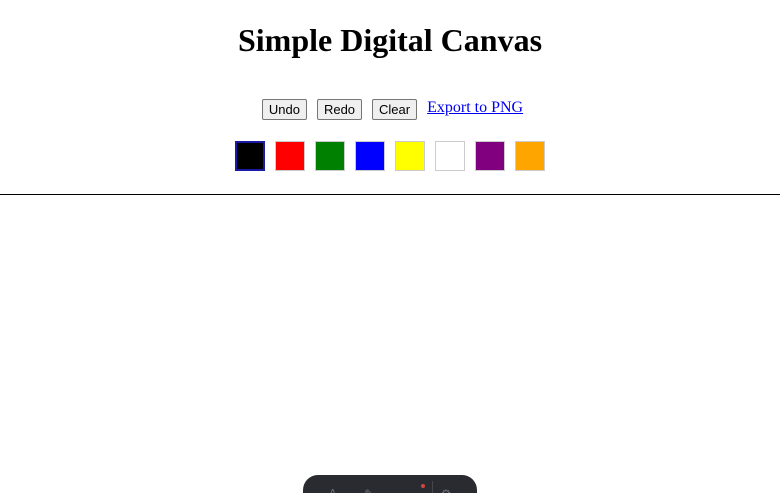  I want to click on color-swatch-orange, so click(530, 156).